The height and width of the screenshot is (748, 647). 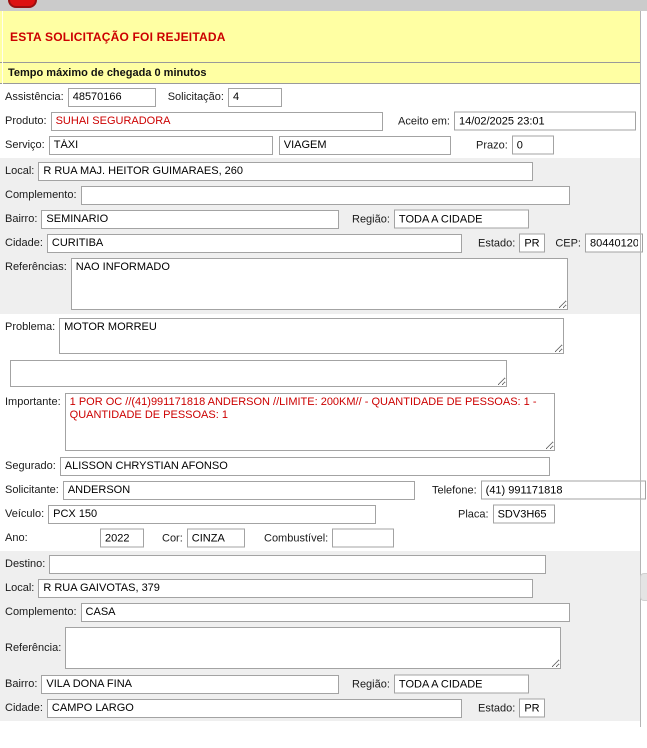 I want to click on servico-row: Serviço: Prazo:, so click(x=320, y=145).